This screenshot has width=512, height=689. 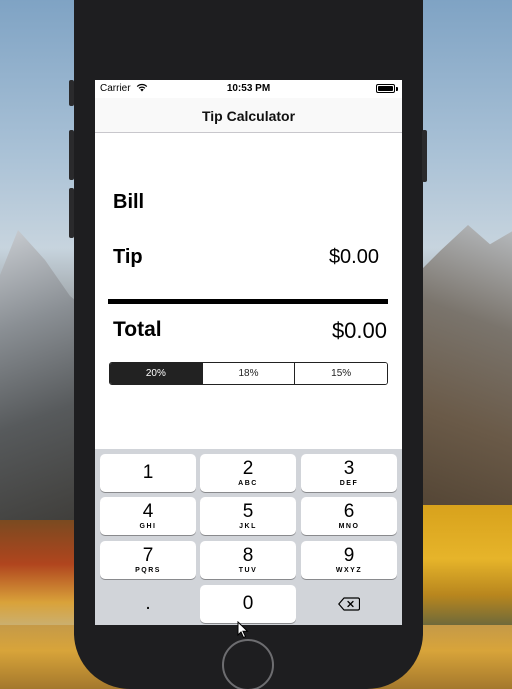 I want to click on tip-percentage-control: 20% 18% 15%, so click(x=248, y=373).